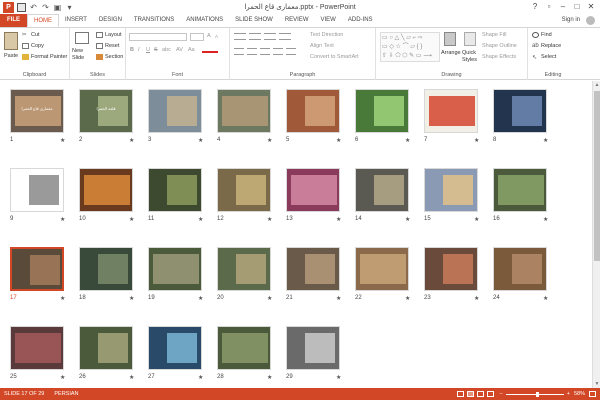  What do you see at coordinates (360, 20) in the screenshot?
I see `tab-add-ins: ADD-INS` at bounding box center [360, 20].